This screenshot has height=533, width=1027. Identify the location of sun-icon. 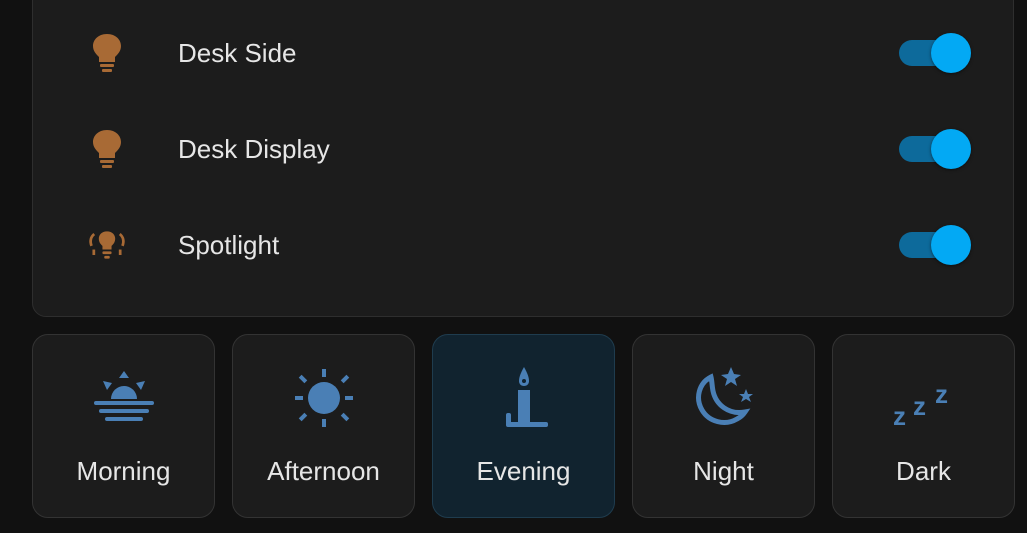
(323, 398).